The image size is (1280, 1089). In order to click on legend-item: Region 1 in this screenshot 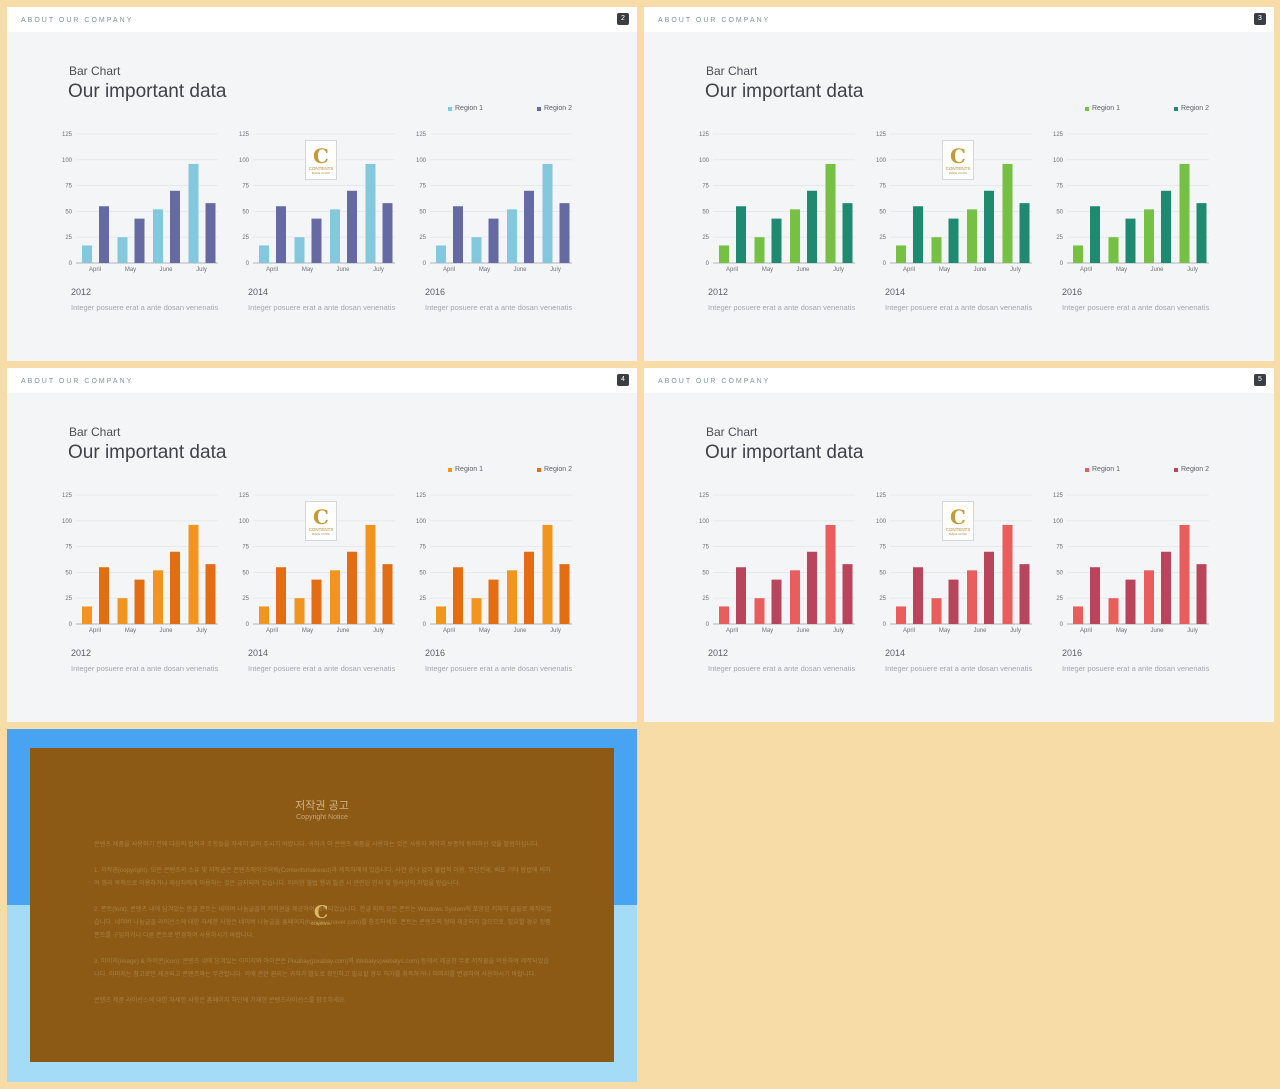, I will do `click(465, 469)`.